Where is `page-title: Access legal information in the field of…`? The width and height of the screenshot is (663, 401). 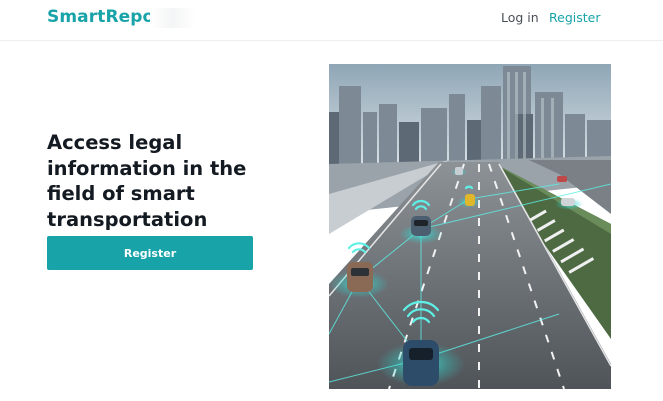 page-title: Access legal information in the field of… is located at coordinates (147, 181).